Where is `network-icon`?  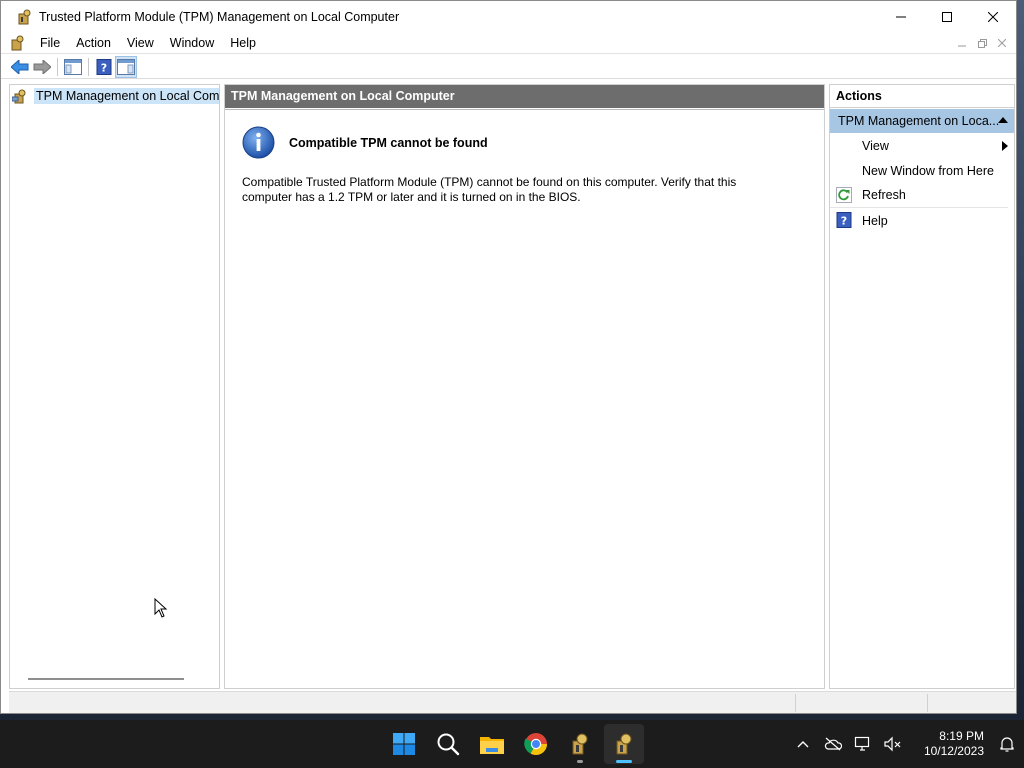 network-icon is located at coordinates (862, 743).